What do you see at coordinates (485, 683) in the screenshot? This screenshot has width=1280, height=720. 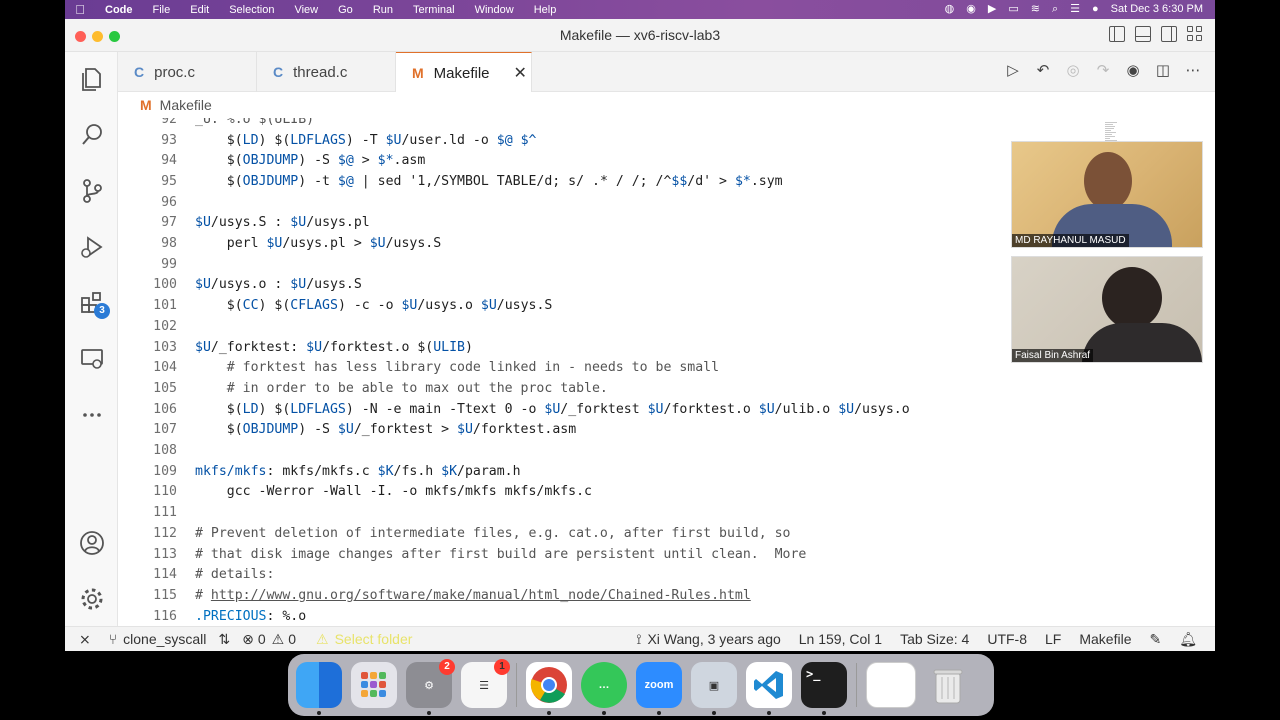 I see `reminders-icon: ☰ 1` at bounding box center [485, 683].